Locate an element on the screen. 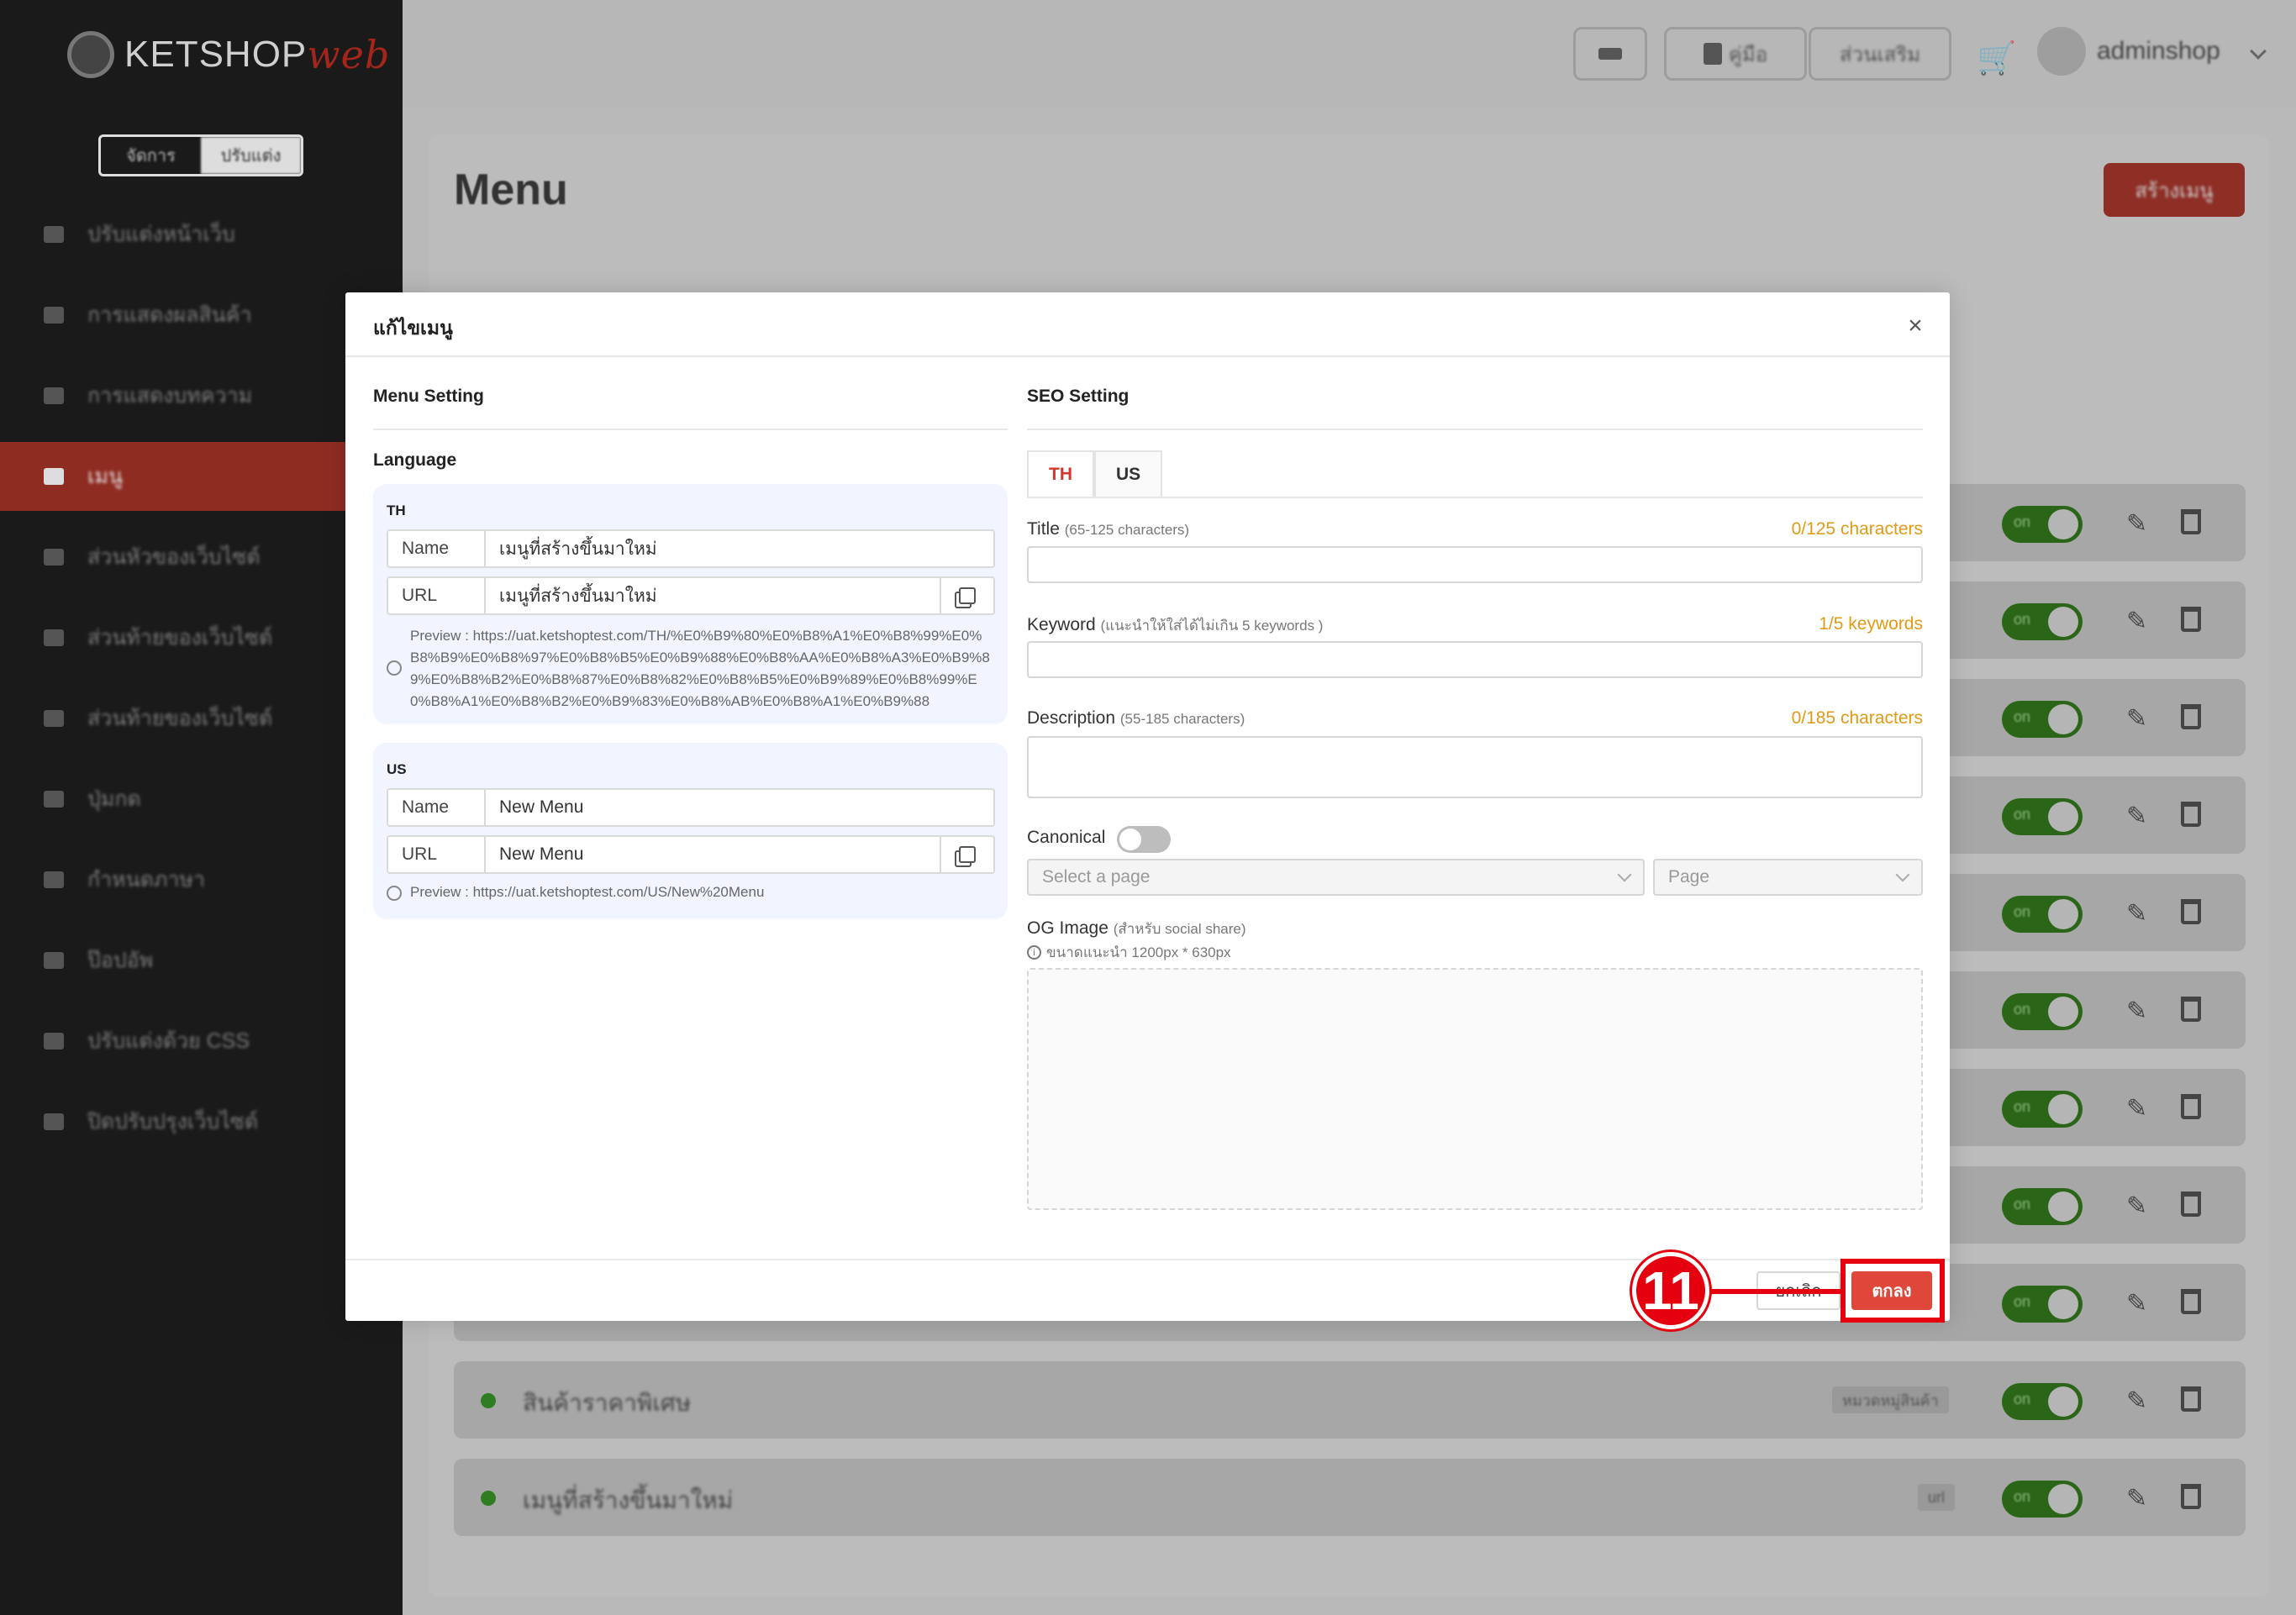 The width and height of the screenshot is (2296, 1615). description-label: Description (55-185 characters) is located at coordinates (1136, 719).